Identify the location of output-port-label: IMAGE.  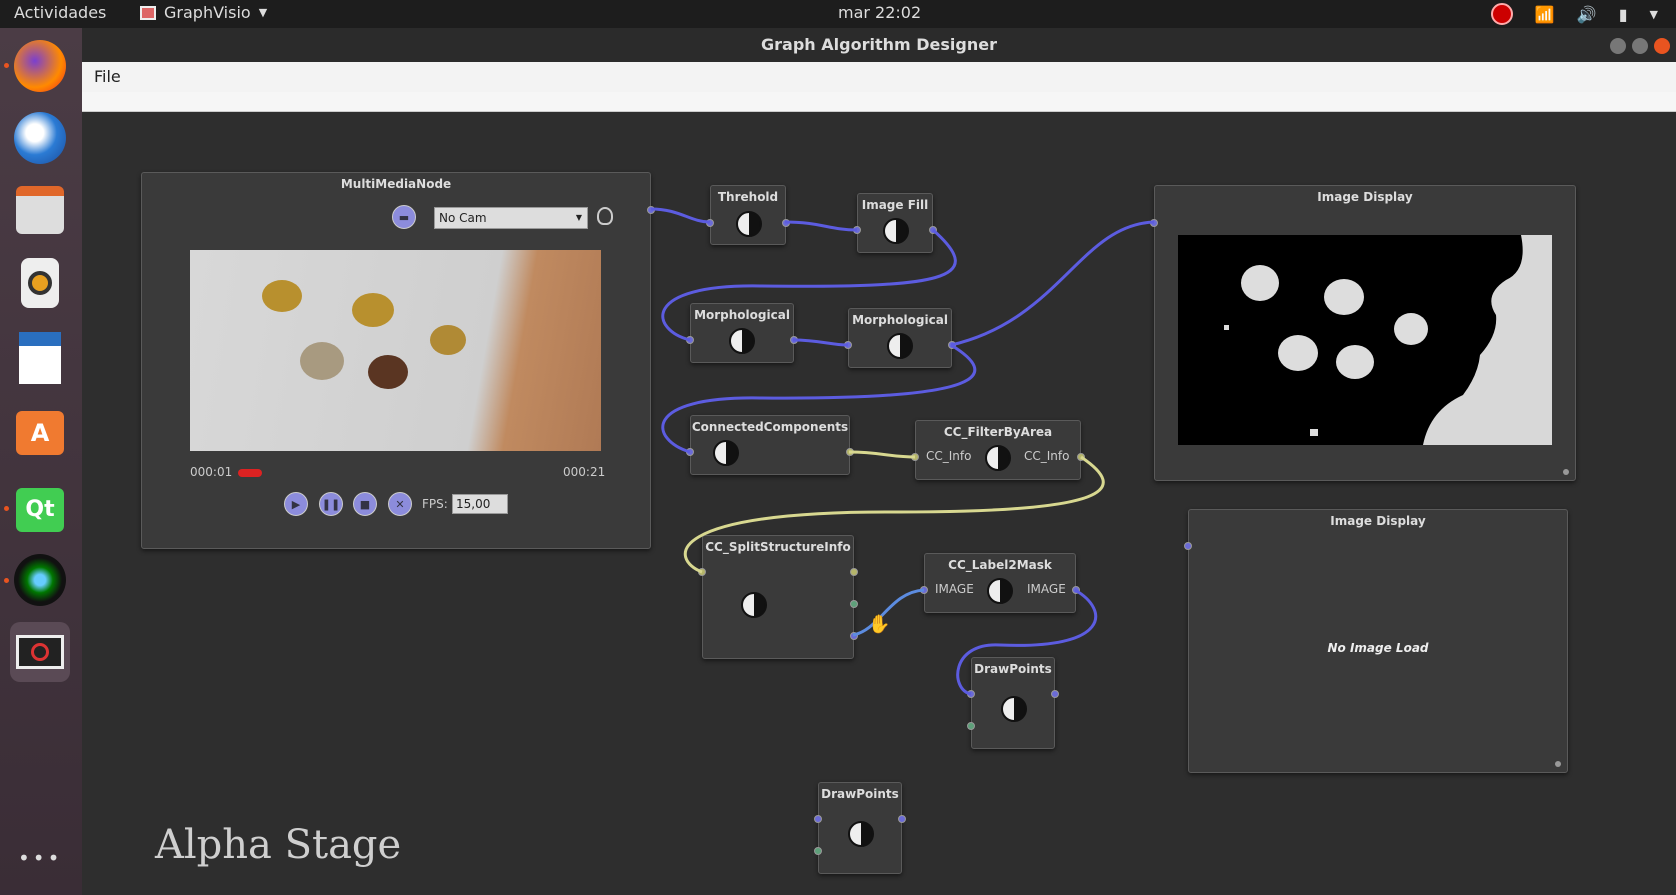
(1046, 589).